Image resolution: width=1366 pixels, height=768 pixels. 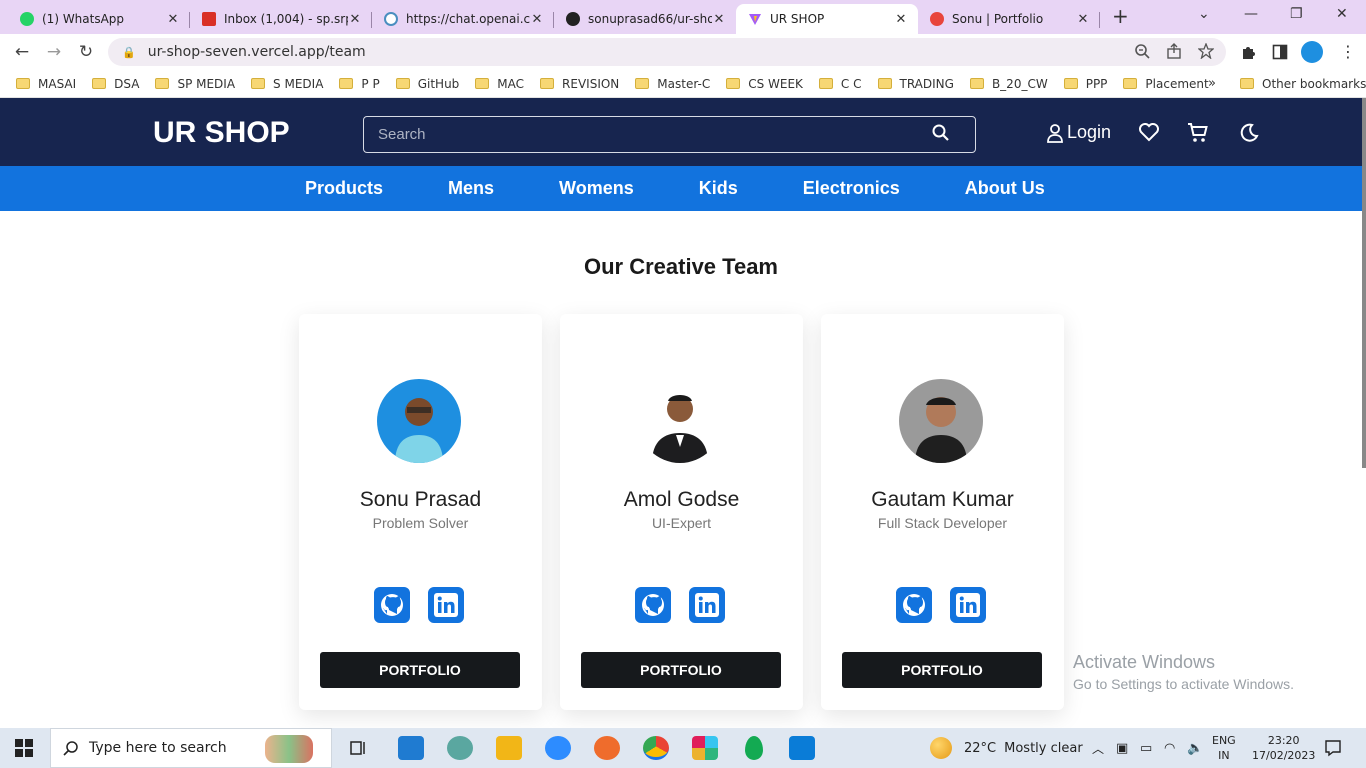 I want to click on battery-icon: ▭, so click(x=1146, y=748).